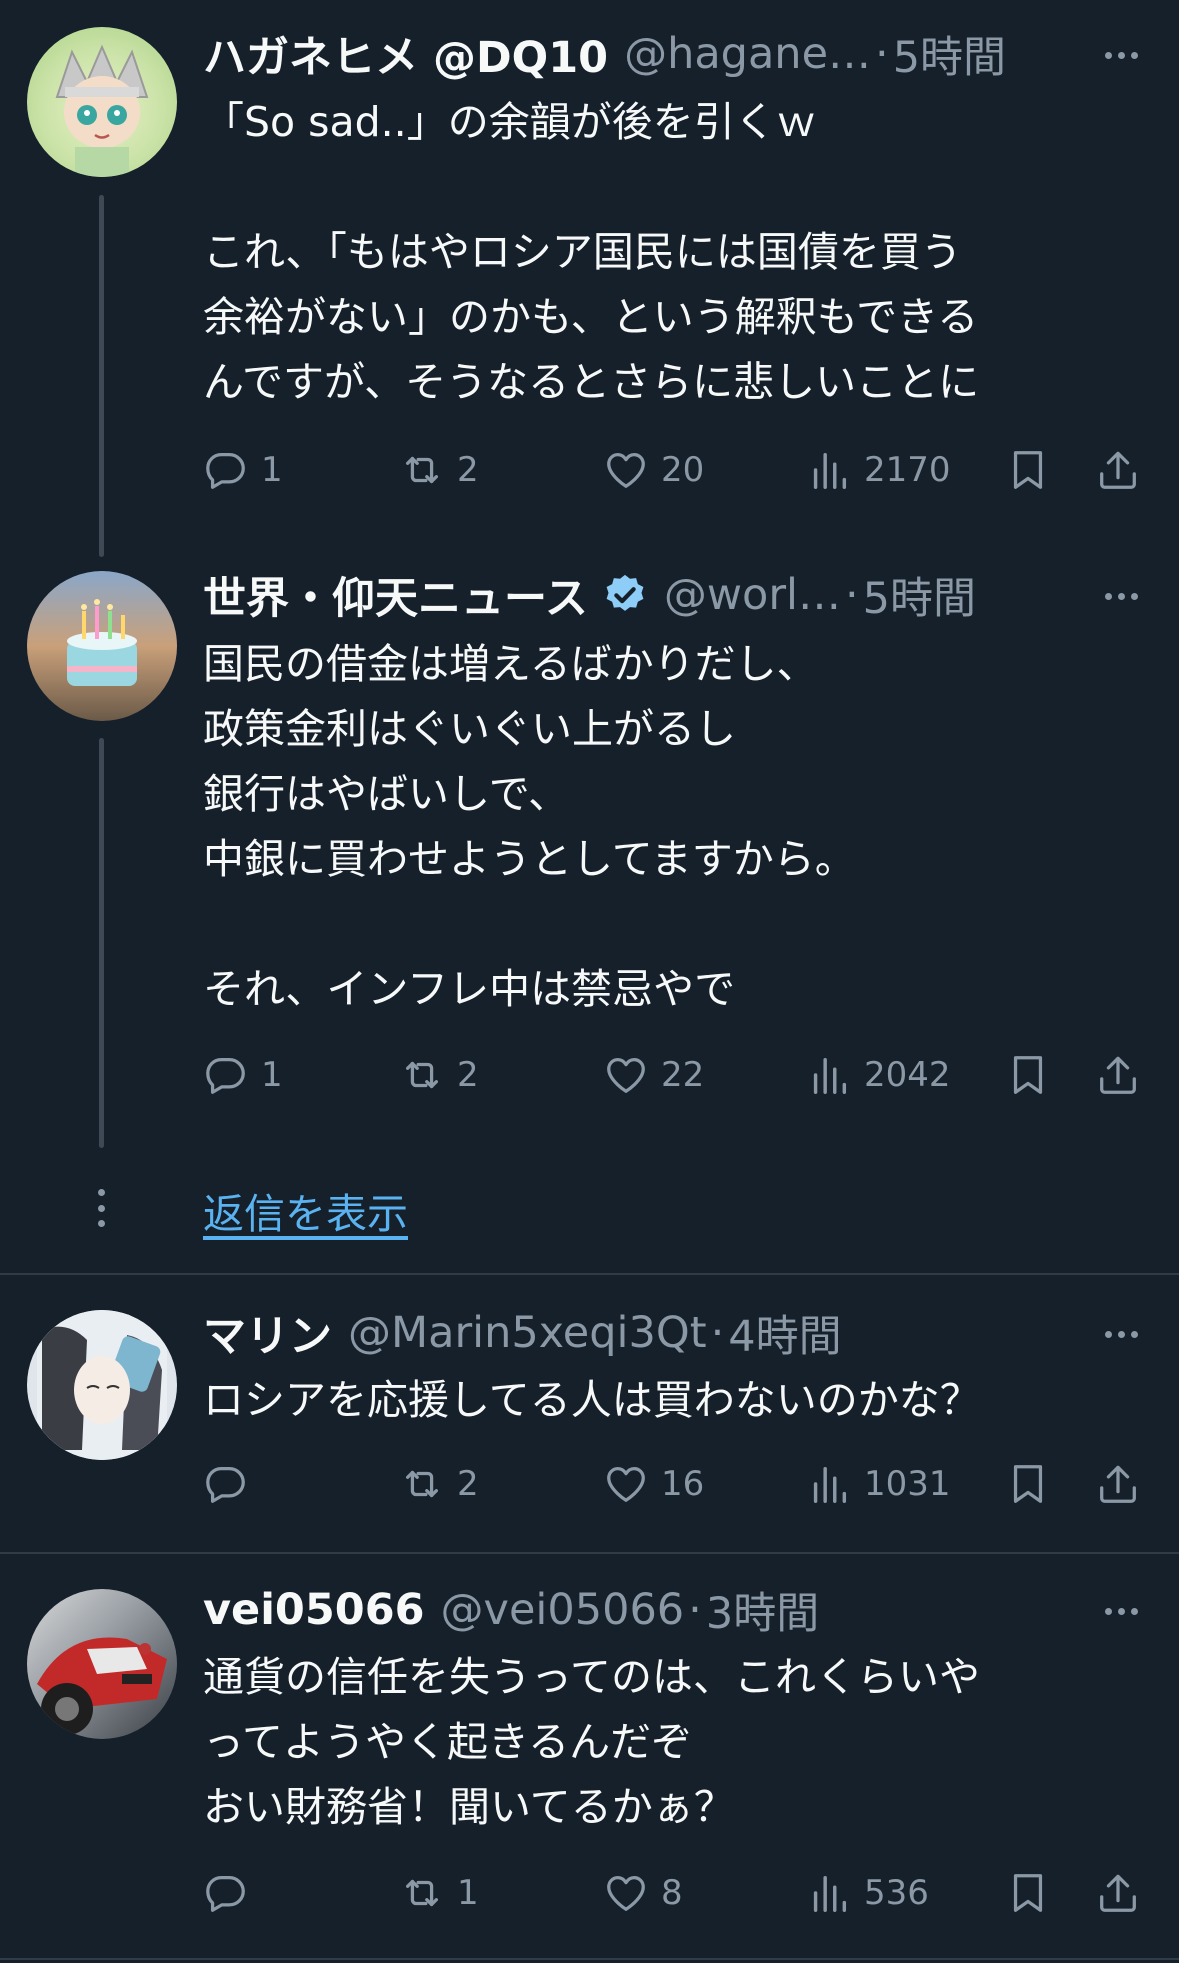 The height and width of the screenshot is (1963, 1179). Describe the element at coordinates (653, 1075) in the screenshot. I see `like-button: 22` at that location.